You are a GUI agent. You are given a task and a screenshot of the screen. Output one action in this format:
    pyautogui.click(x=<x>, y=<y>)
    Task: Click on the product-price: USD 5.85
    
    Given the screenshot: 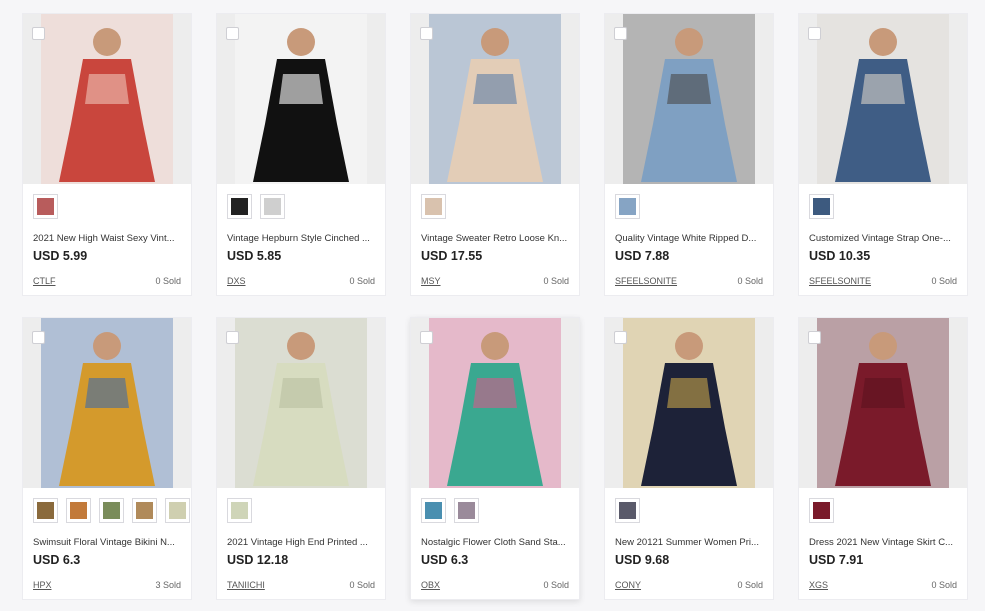 What is the action you would take?
    pyautogui.click(x=254, y=256)
    